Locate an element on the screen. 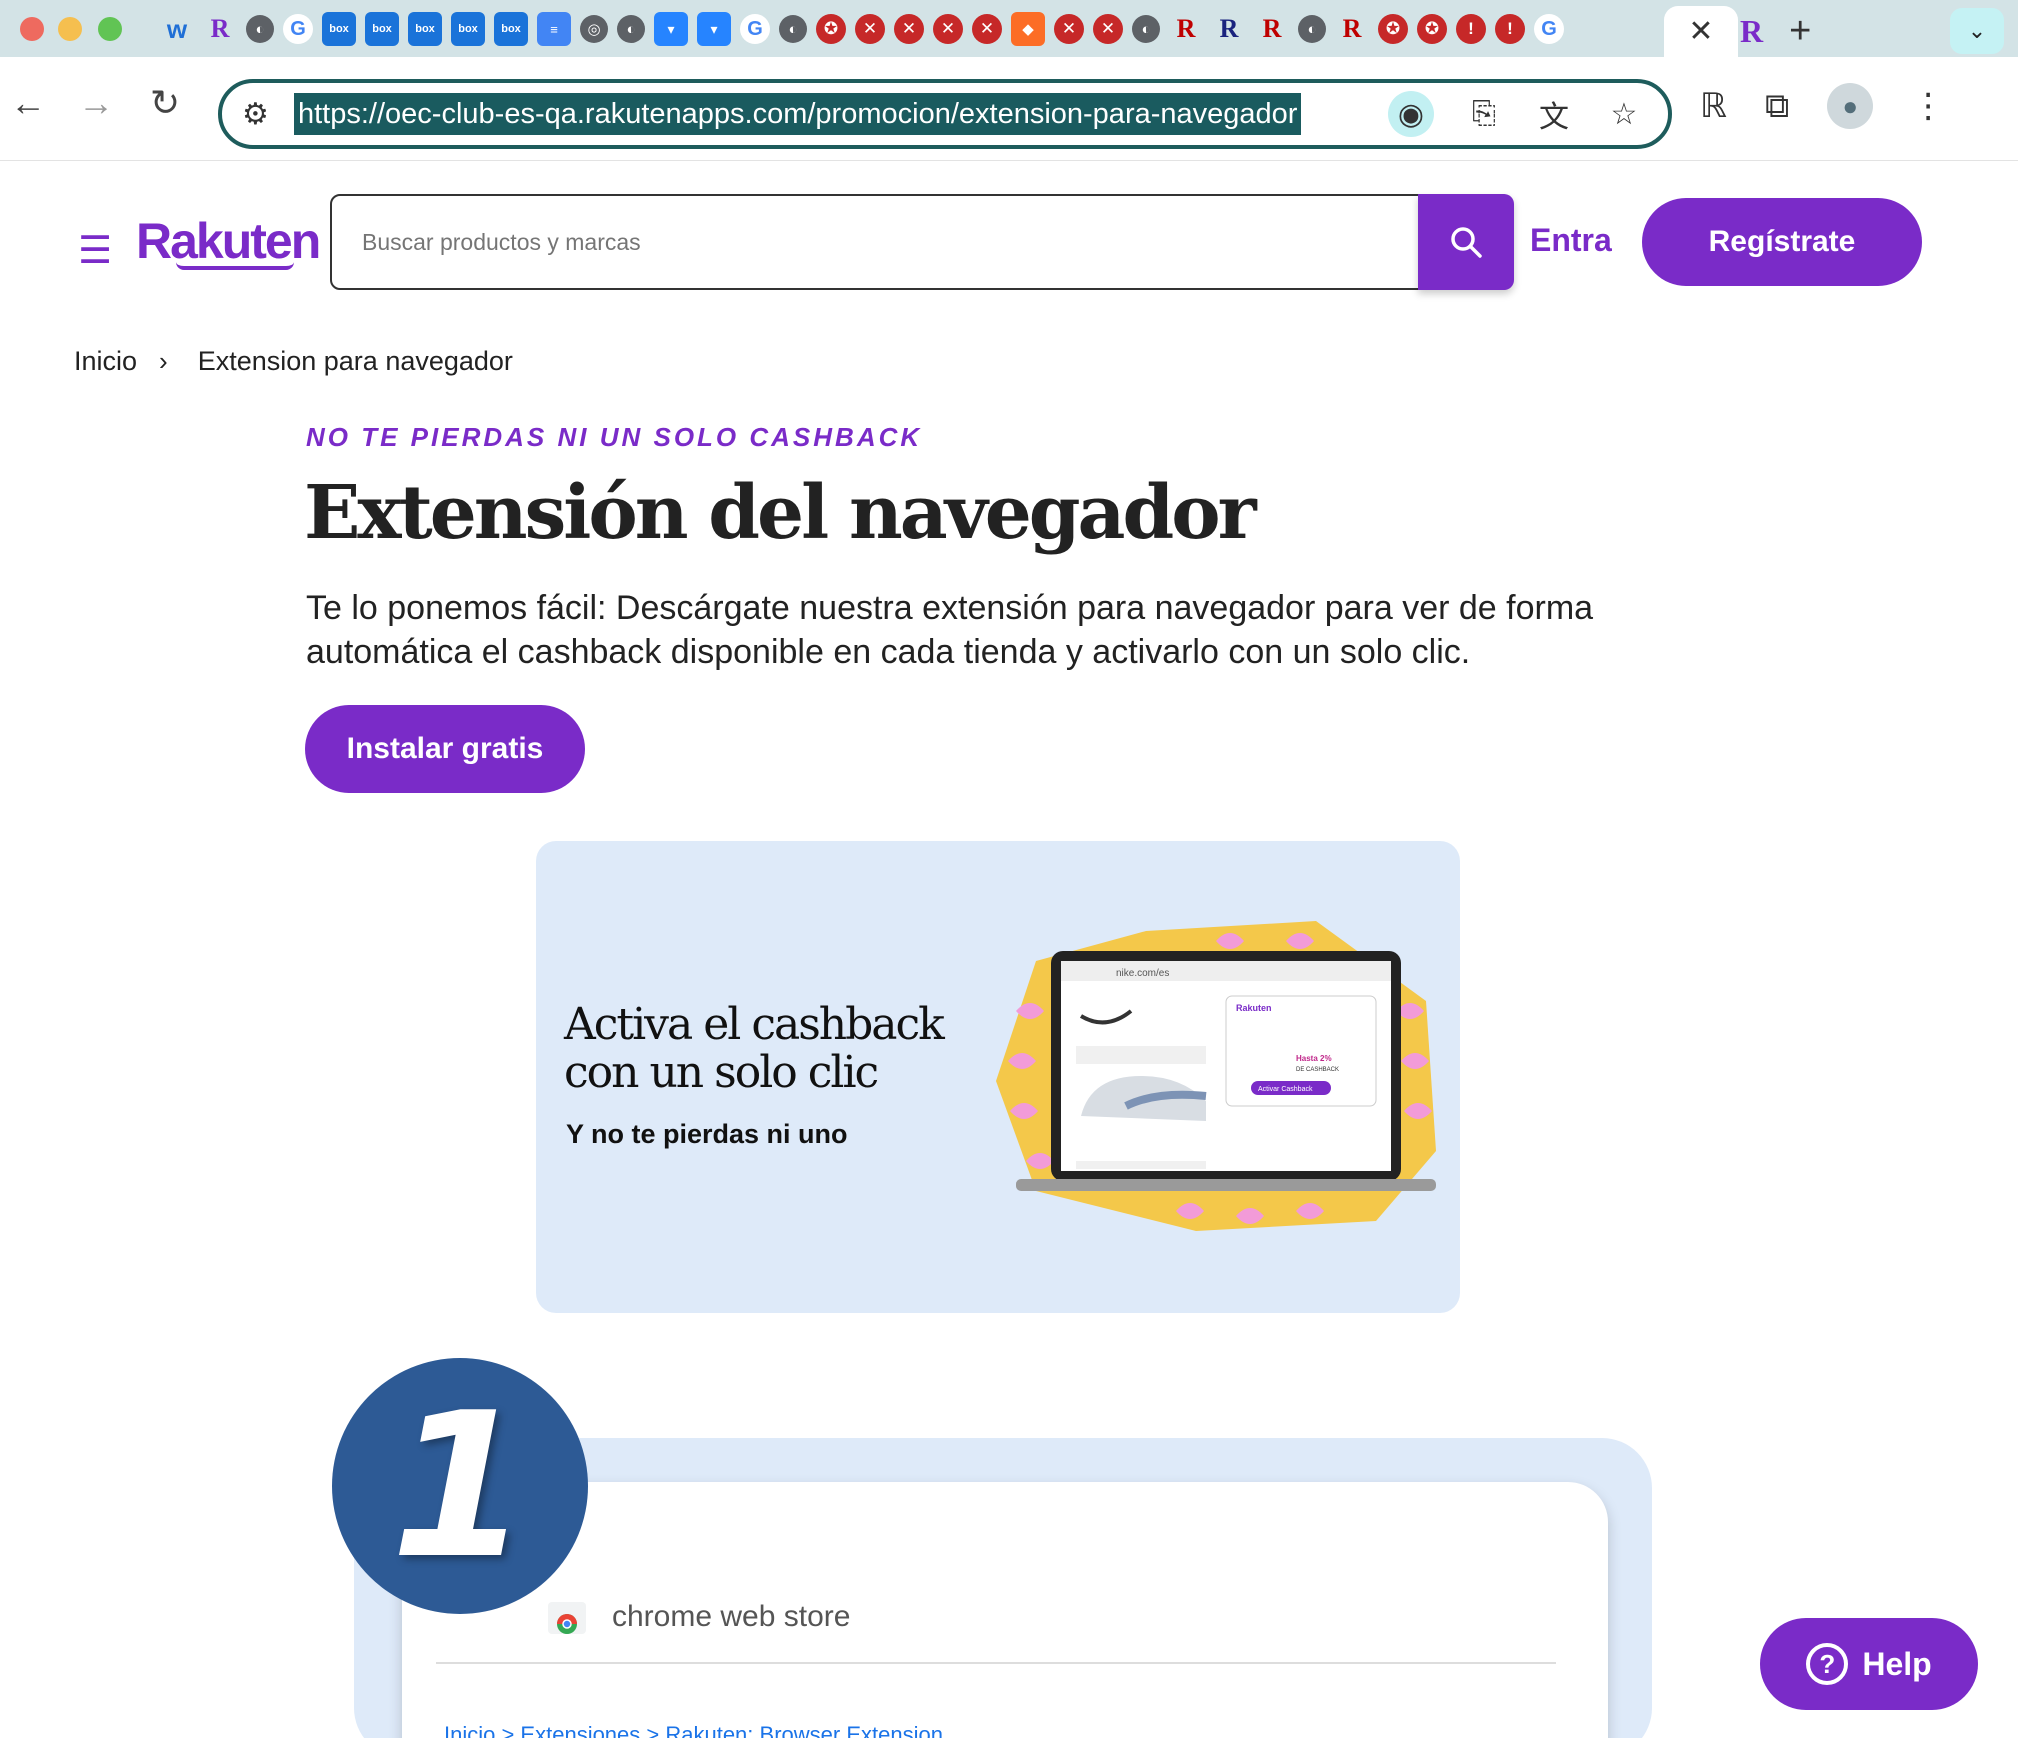 The image size is (2018, 1738). tab-google-doc-icon: ≡ is located at coordinates (554, 29).